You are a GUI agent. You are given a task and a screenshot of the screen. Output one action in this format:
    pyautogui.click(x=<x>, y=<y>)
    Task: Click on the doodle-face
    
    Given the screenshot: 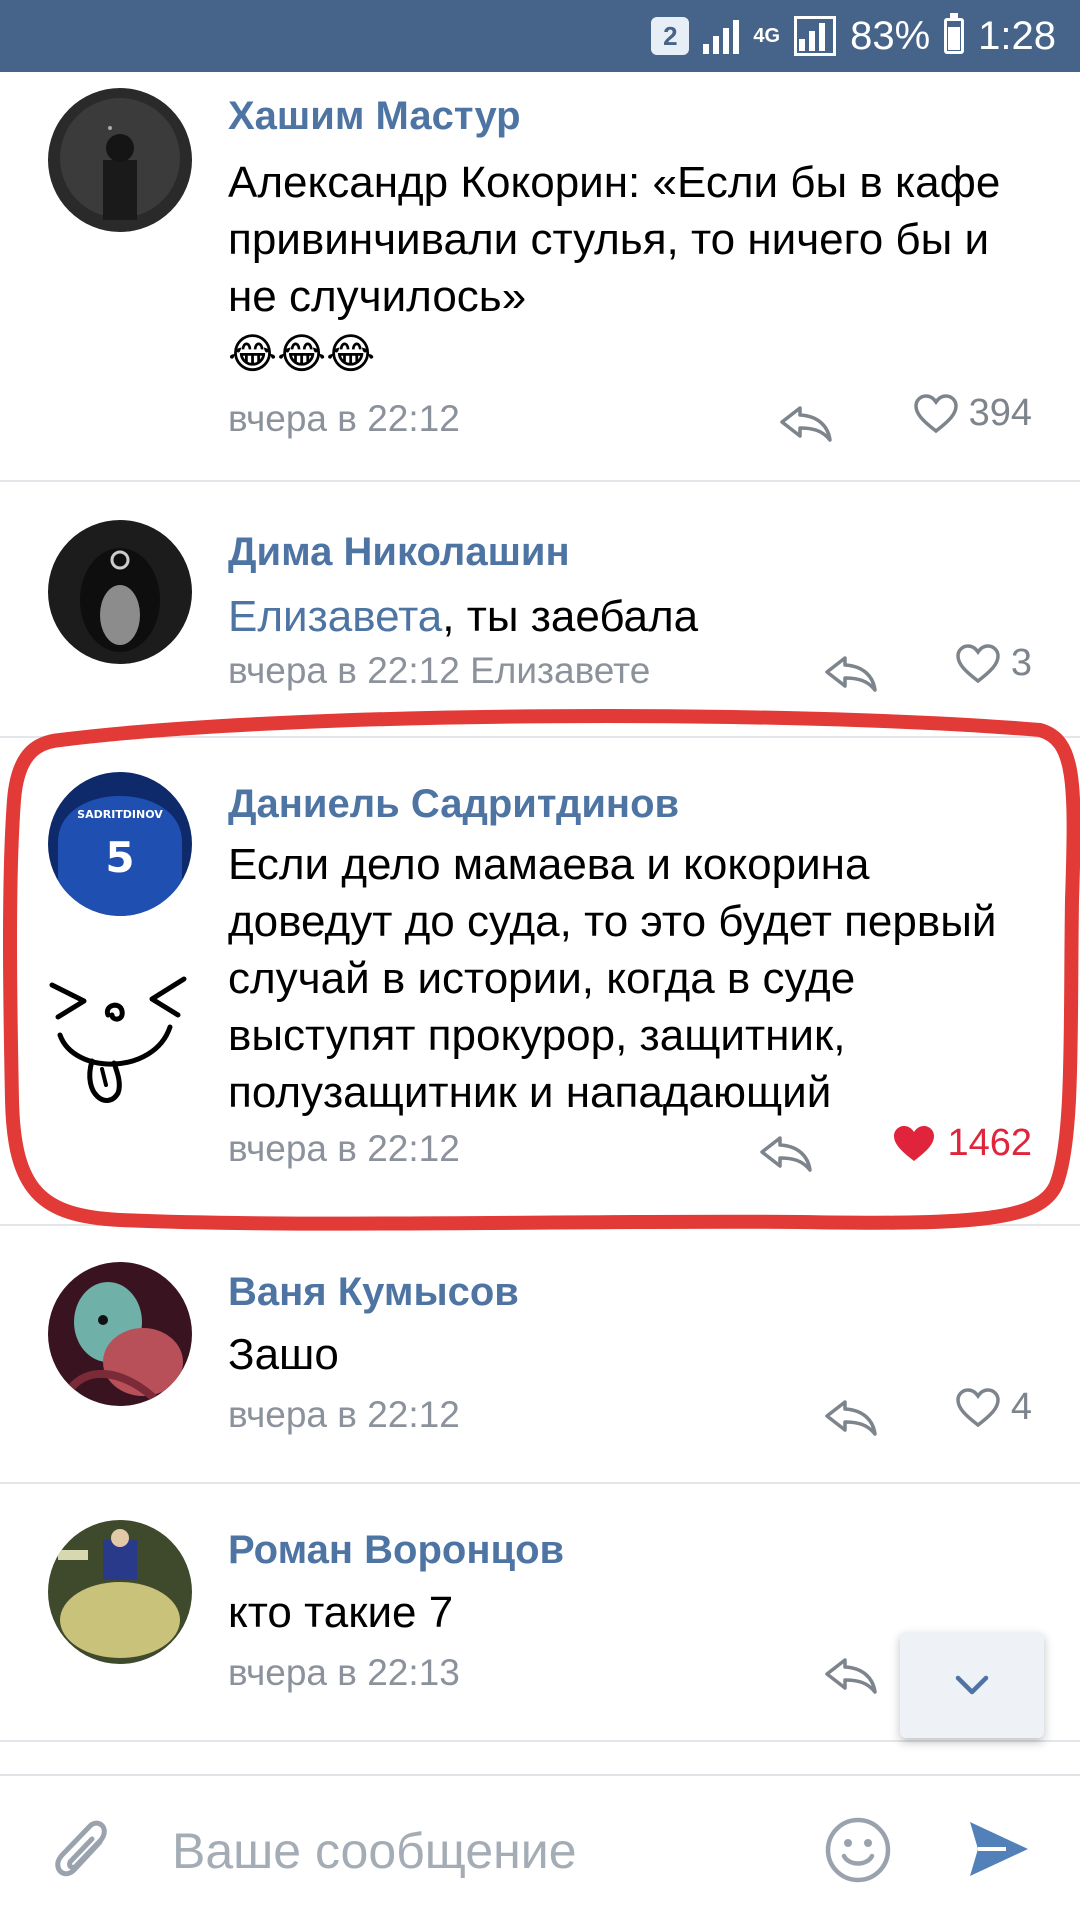 What is the action you would take?
    pyautogui.click(x=118, y=1039)
    